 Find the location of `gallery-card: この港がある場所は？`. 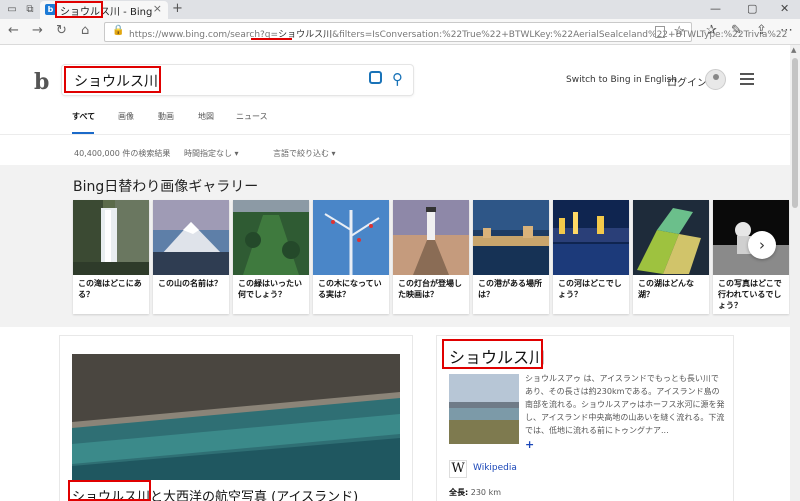

gallery-card: この港がある場所は？ is located at coordinates (511, 257).